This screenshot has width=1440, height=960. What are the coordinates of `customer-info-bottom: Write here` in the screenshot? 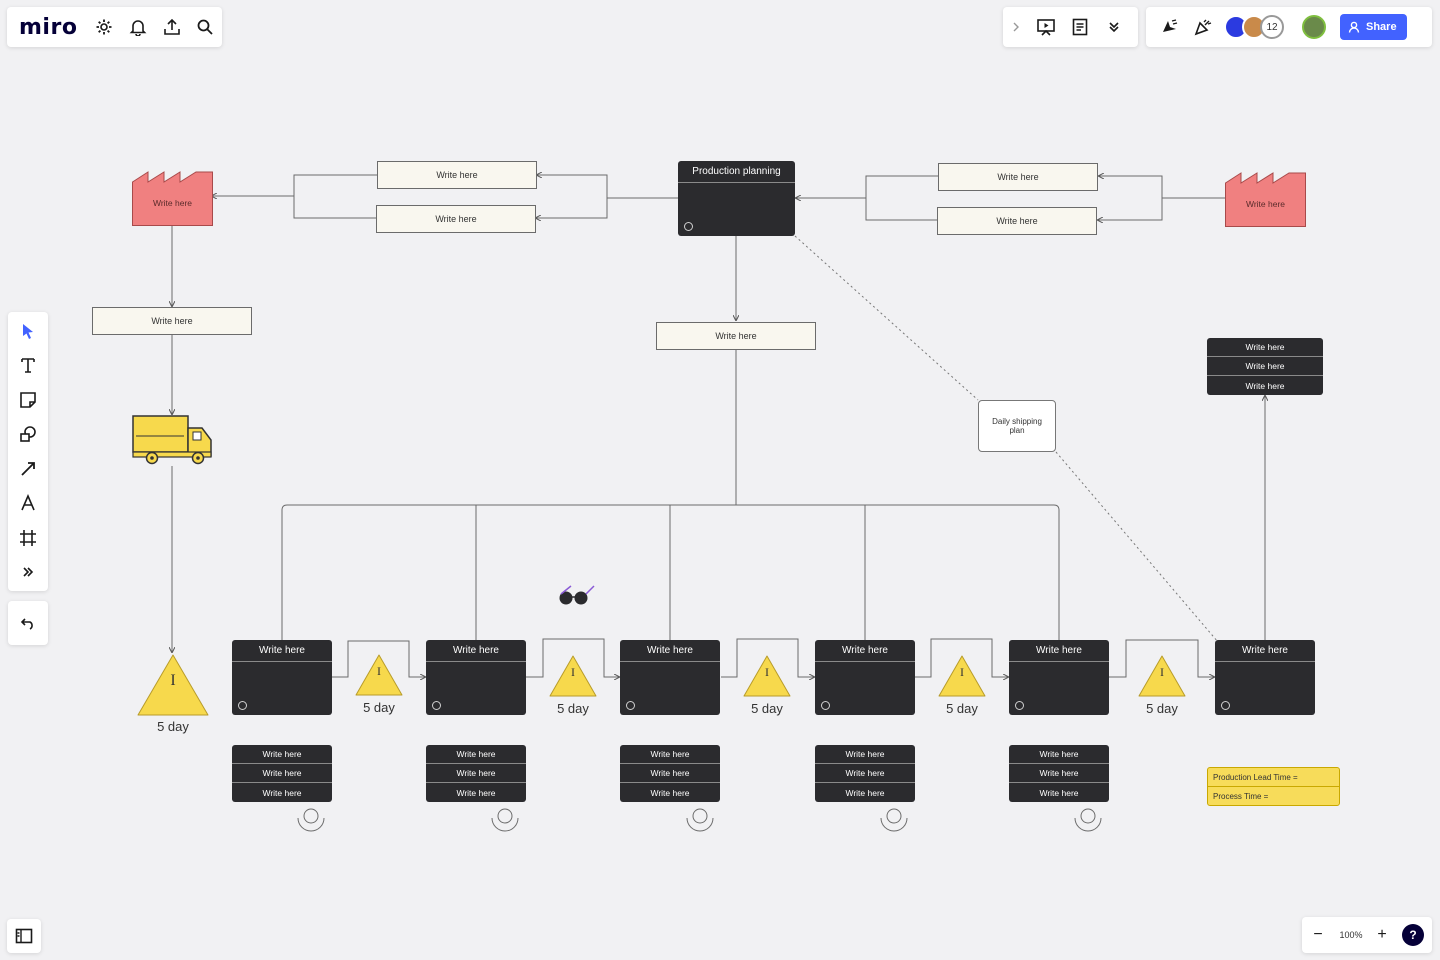 It's located at (1017, 221).